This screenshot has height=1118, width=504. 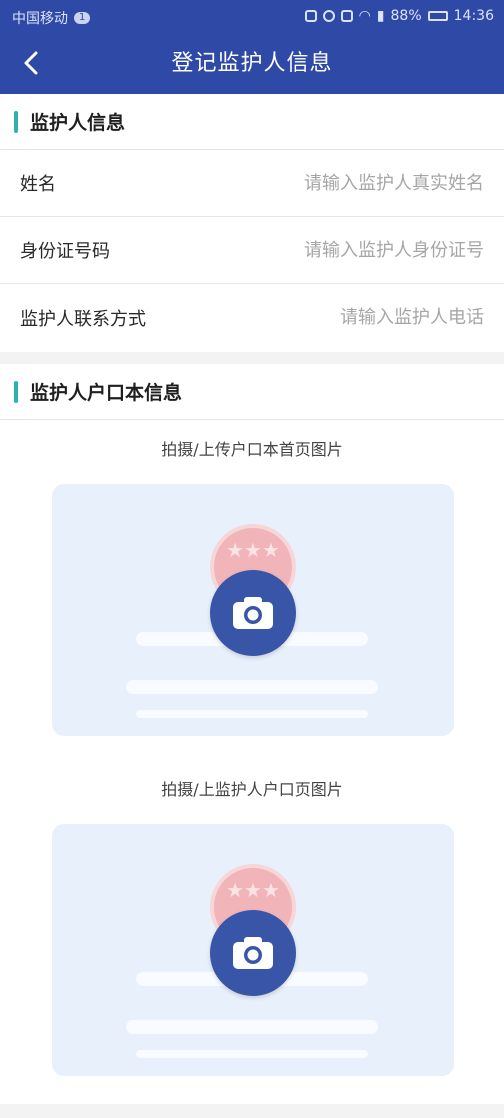 What do you see at coordinates (364, 16) in the screenshot?
I see `wifi-icon: ◠` at bounding box center [364, 16].